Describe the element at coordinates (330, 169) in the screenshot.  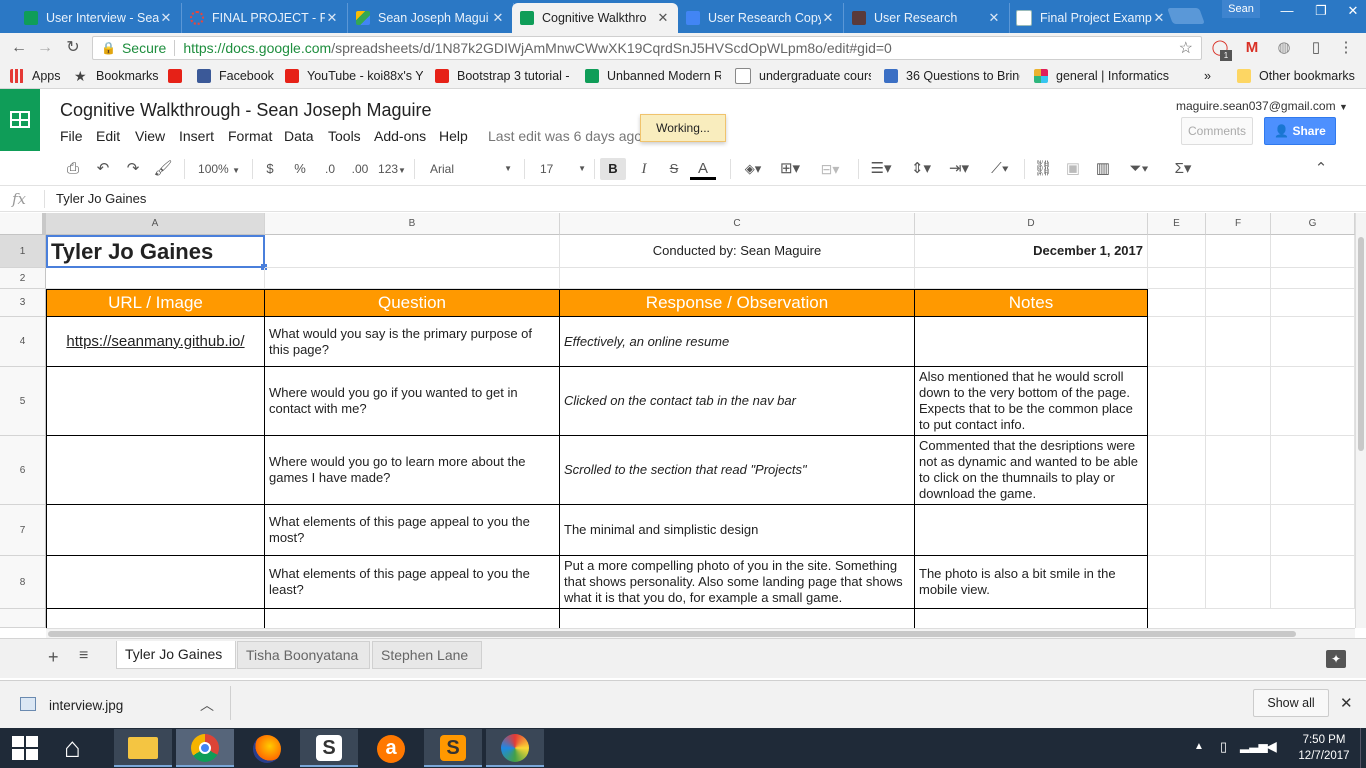
I see `decrease-decimal-button: .0` at that location.